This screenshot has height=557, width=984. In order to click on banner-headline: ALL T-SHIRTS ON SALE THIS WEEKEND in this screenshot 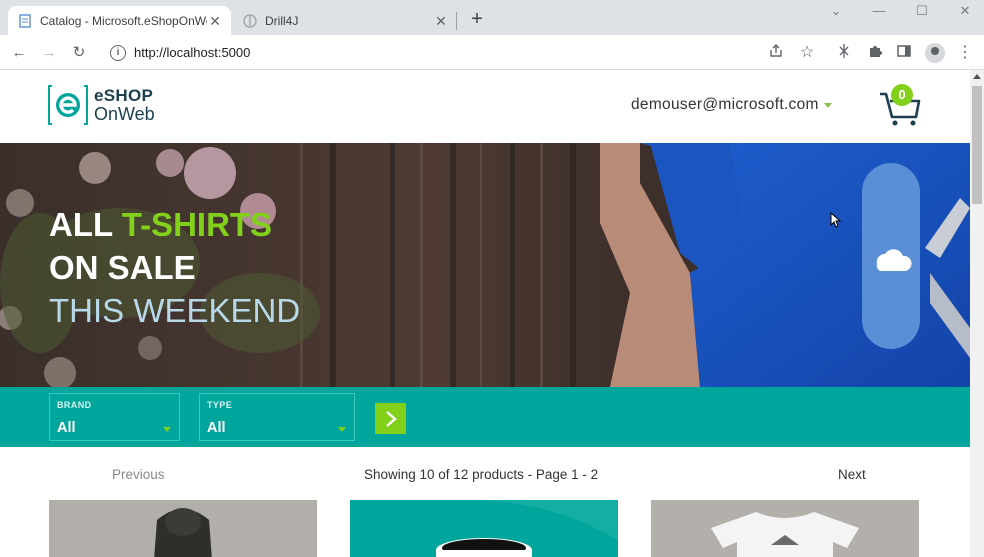, I will do `click(174, 267)`.